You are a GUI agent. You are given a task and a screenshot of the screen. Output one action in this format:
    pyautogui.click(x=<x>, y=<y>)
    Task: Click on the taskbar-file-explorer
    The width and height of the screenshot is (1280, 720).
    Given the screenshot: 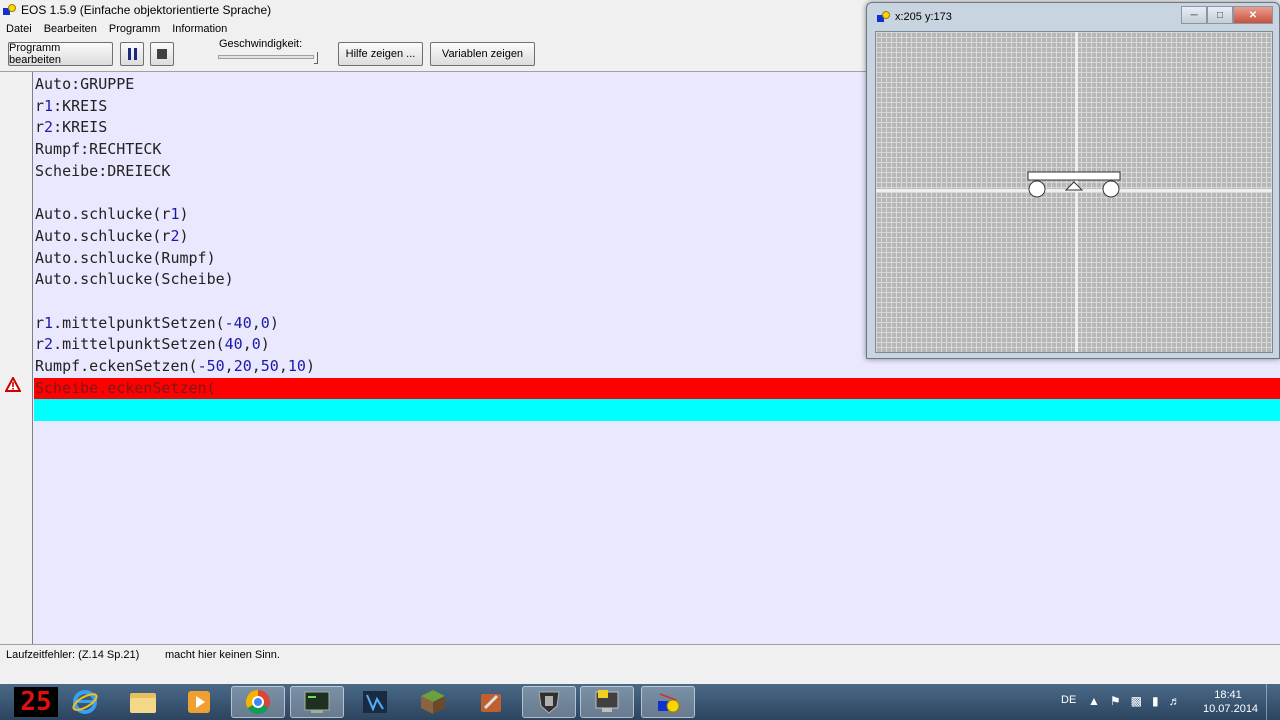 What is the action you would take?
    pyautogui.click(x=143, y=702)
    